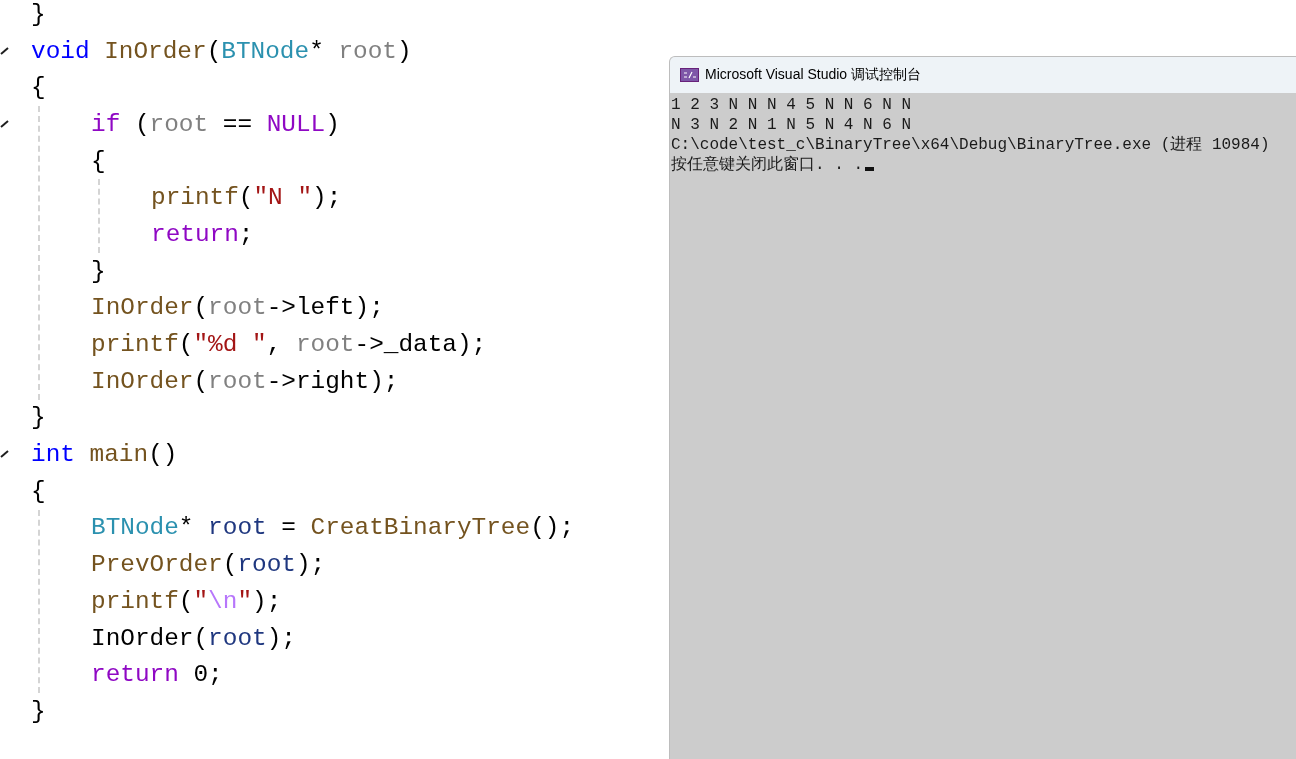 This screenshot has width=1296, height=759. What do you see at coordinates (208, 565) in the screenshot?
I see `code-line: PrevOrder(root);` at bounding box center [208, 565].